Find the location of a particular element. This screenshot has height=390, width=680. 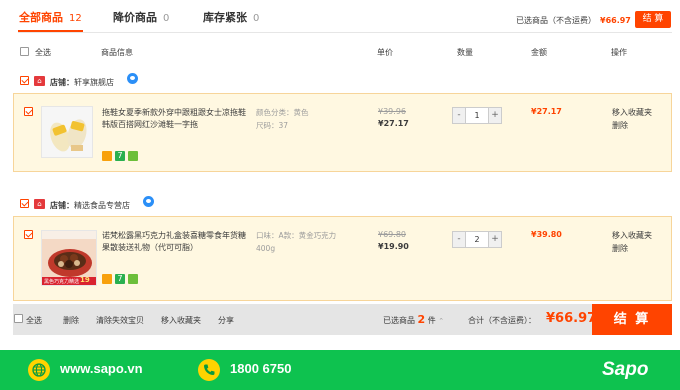

quantity-stepper: - 2 + is located at coordinates (477, 239).